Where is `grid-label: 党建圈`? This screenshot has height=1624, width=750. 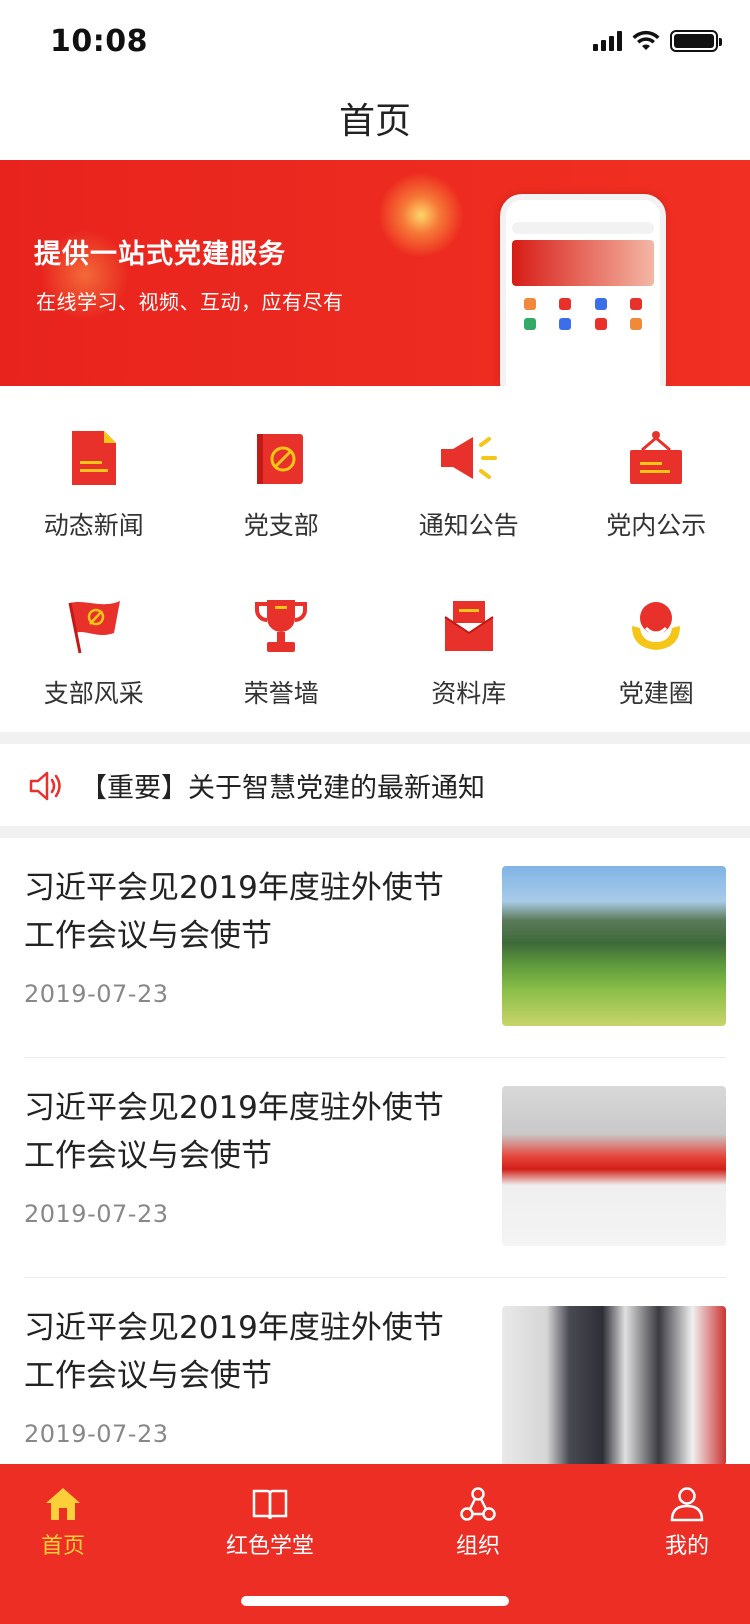
grid-label: 党建圈 is located at coordinates (656, 693).